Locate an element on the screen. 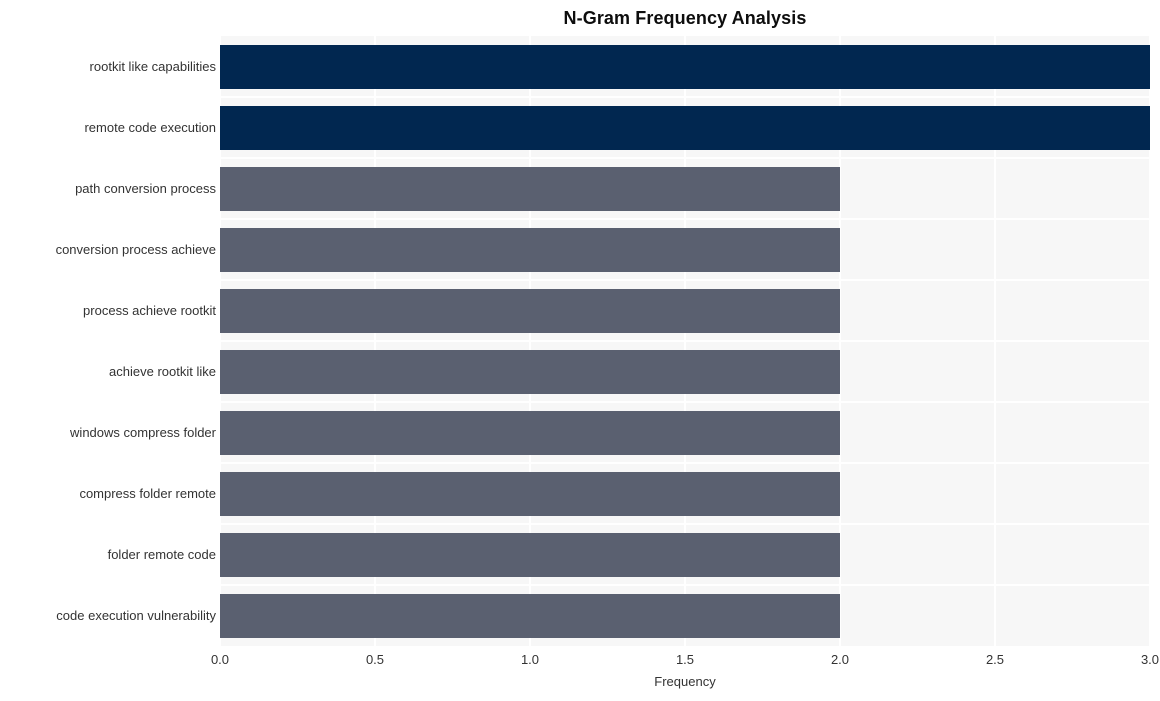 This screenshot has height=701, width=1160. y-axis-tick-label: windows compress folder is located at coordinates (143, 432).